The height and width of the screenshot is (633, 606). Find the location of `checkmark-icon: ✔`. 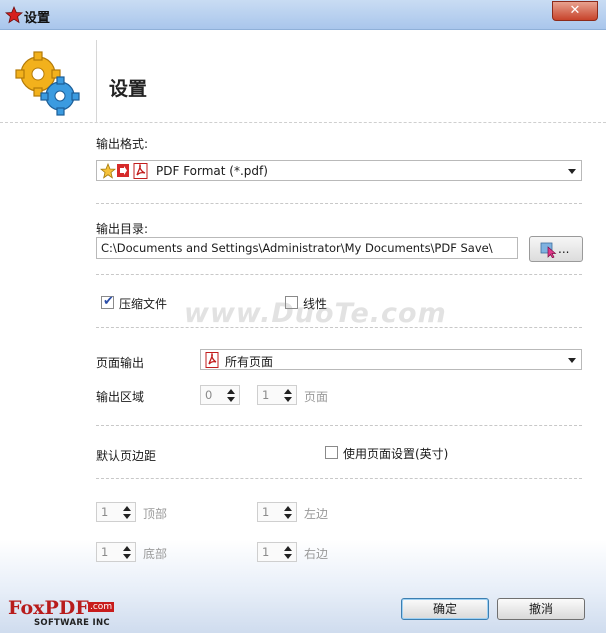

checkmark-icon: ✔ is located at coordinates (108, 301).